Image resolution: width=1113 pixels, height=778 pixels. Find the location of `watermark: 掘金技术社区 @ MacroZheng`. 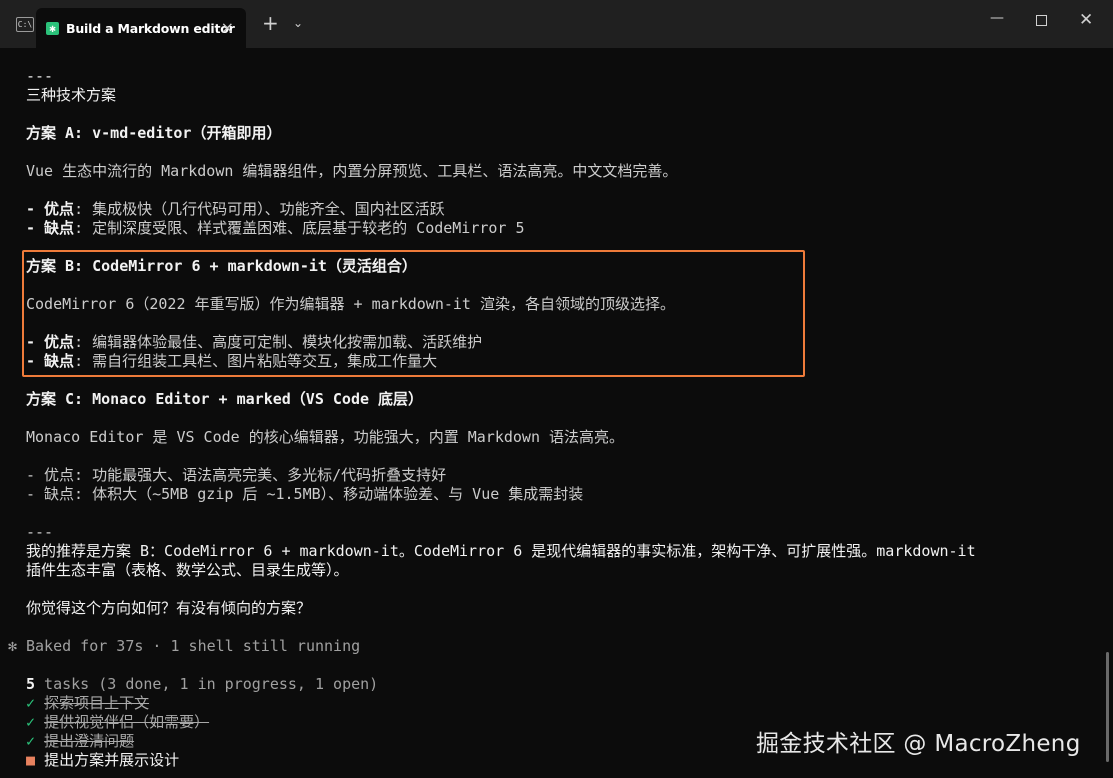

watermark: 掘金技术社区 @ MacroZheng is located at coordinates (918, 744).